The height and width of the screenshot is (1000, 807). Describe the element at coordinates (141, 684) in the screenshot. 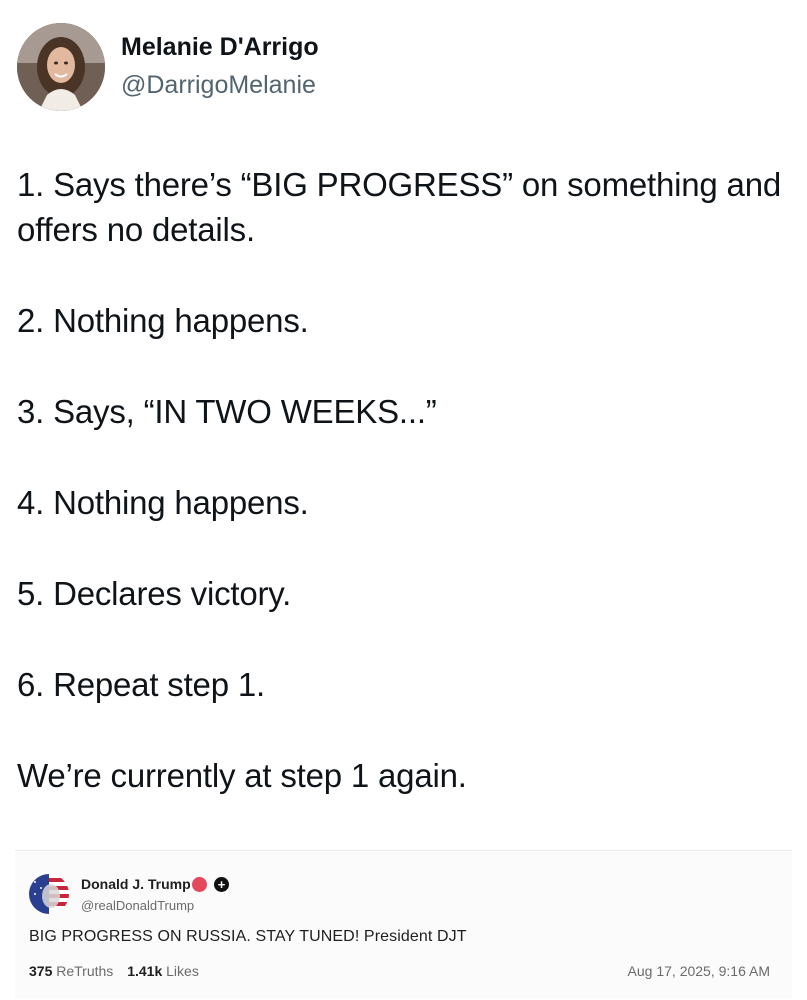

I see `tweet-line: 6. Repeat step 1.` at that location.